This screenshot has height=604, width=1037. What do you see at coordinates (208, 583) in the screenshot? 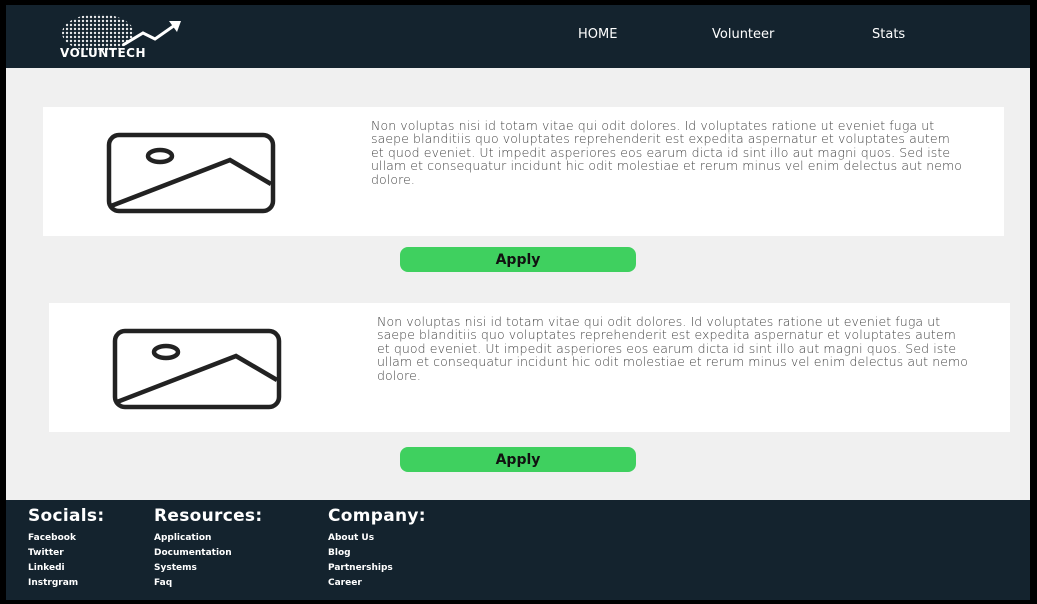
I see `footer-link-faq: Faq` at bounding box center [208, 583].